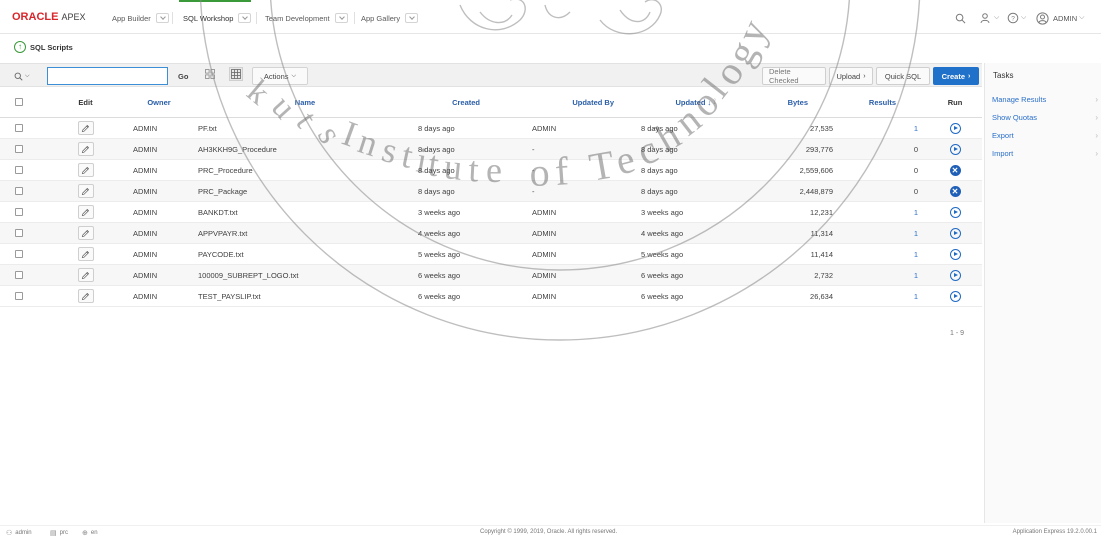  I want to click on chevron-down-icon: ⌵, so click(27, 75).